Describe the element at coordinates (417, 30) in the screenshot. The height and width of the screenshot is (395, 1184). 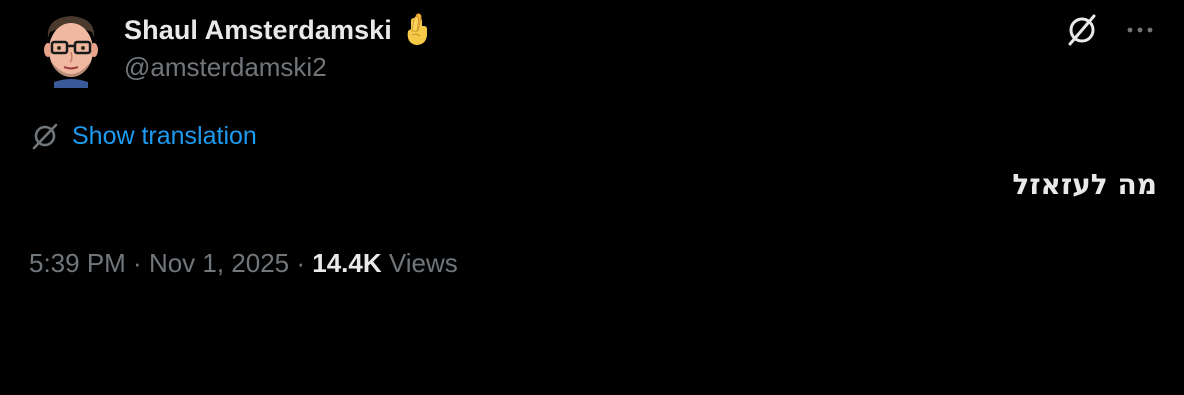
I see `crossed-fingers-icon` at that location.